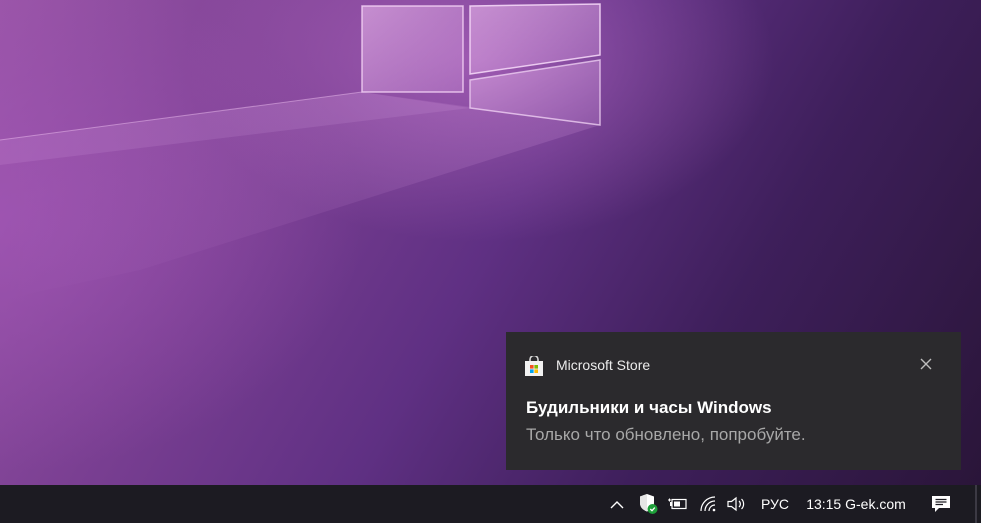 Image resolution: width=981 pixels, height=523 pixels. I want to click on wifi-icon, so click(708, 504).